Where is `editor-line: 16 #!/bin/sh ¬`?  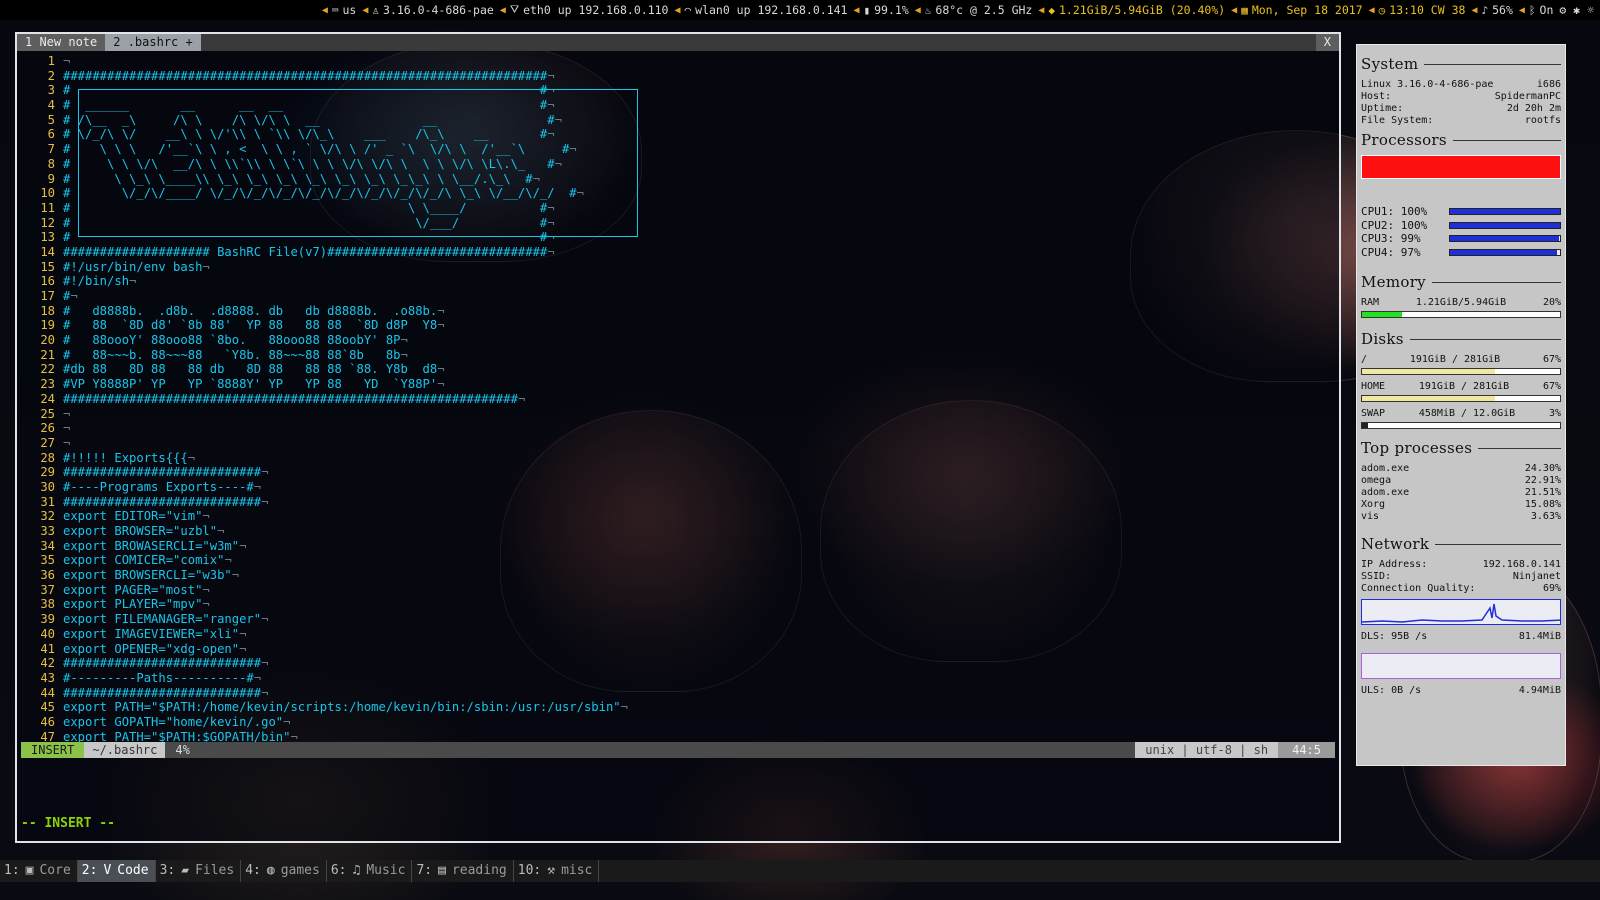 editor-line: 16 #!/bin/sh ¬ is located at coordinates (678, 281).